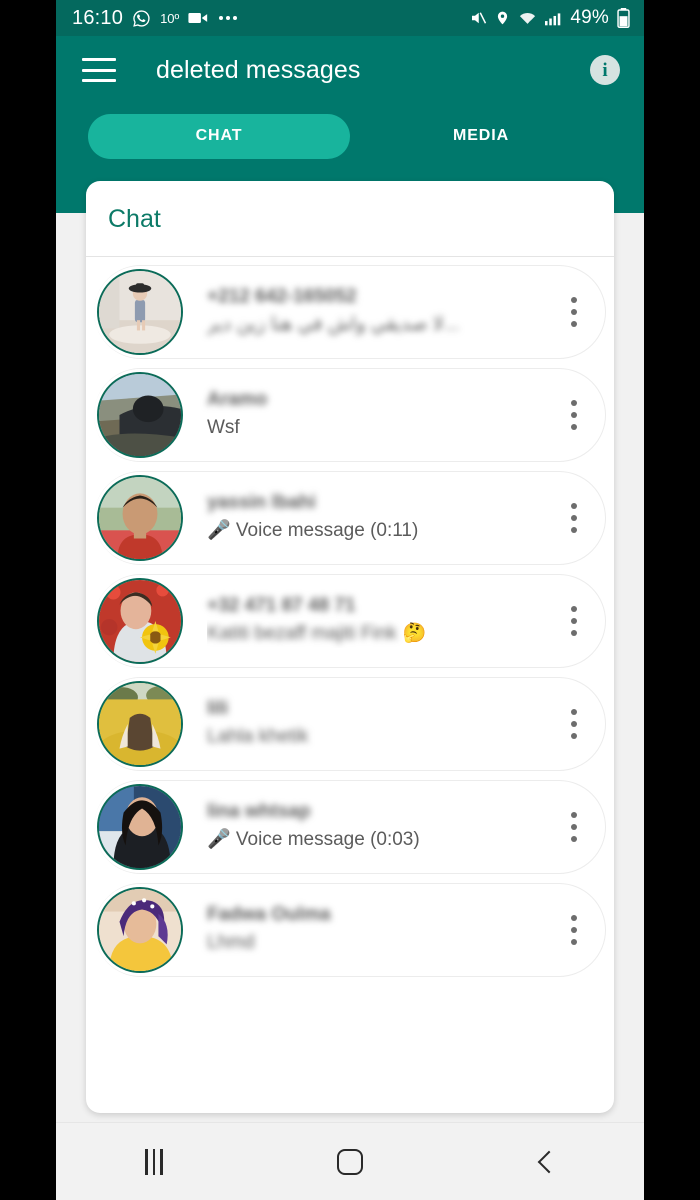  I want to click on last-message: Wsf, so click(223, 427).